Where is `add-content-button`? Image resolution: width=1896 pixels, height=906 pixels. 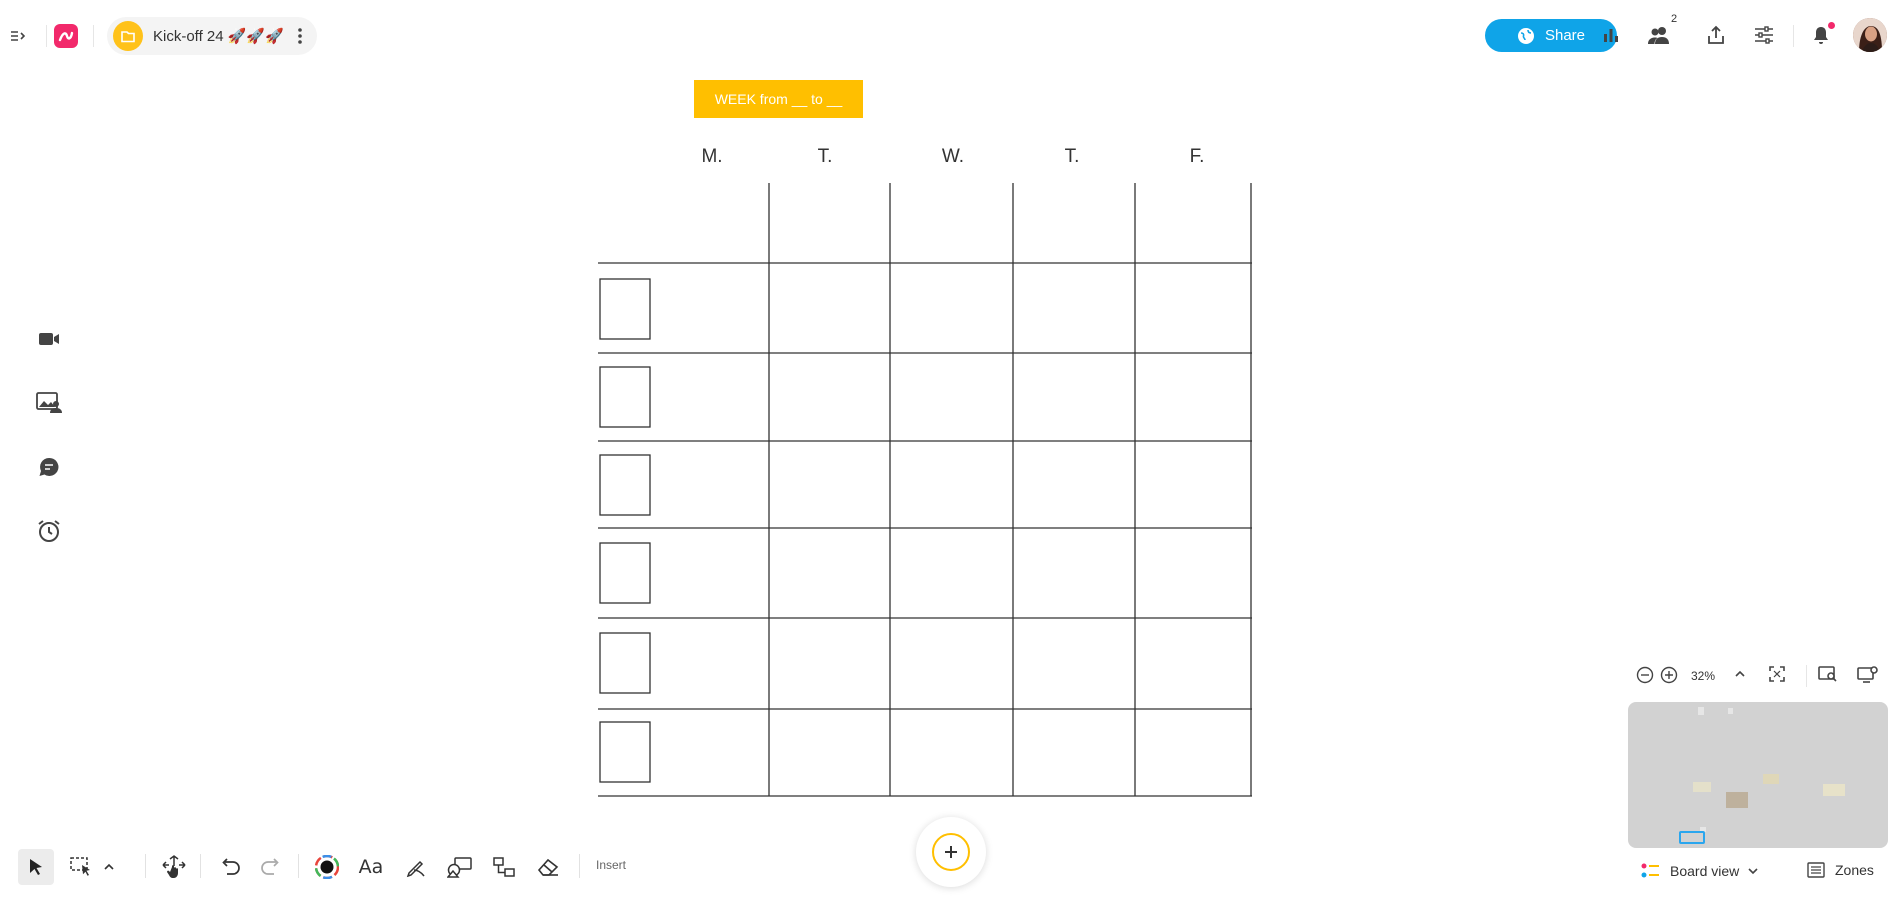
add-content-button is located at coordinates (951, 852).